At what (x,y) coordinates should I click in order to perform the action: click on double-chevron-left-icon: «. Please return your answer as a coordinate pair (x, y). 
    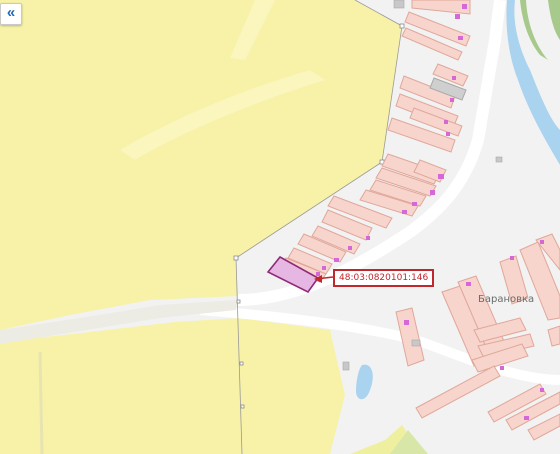
    Looking at the image, I should click on (11, 12).